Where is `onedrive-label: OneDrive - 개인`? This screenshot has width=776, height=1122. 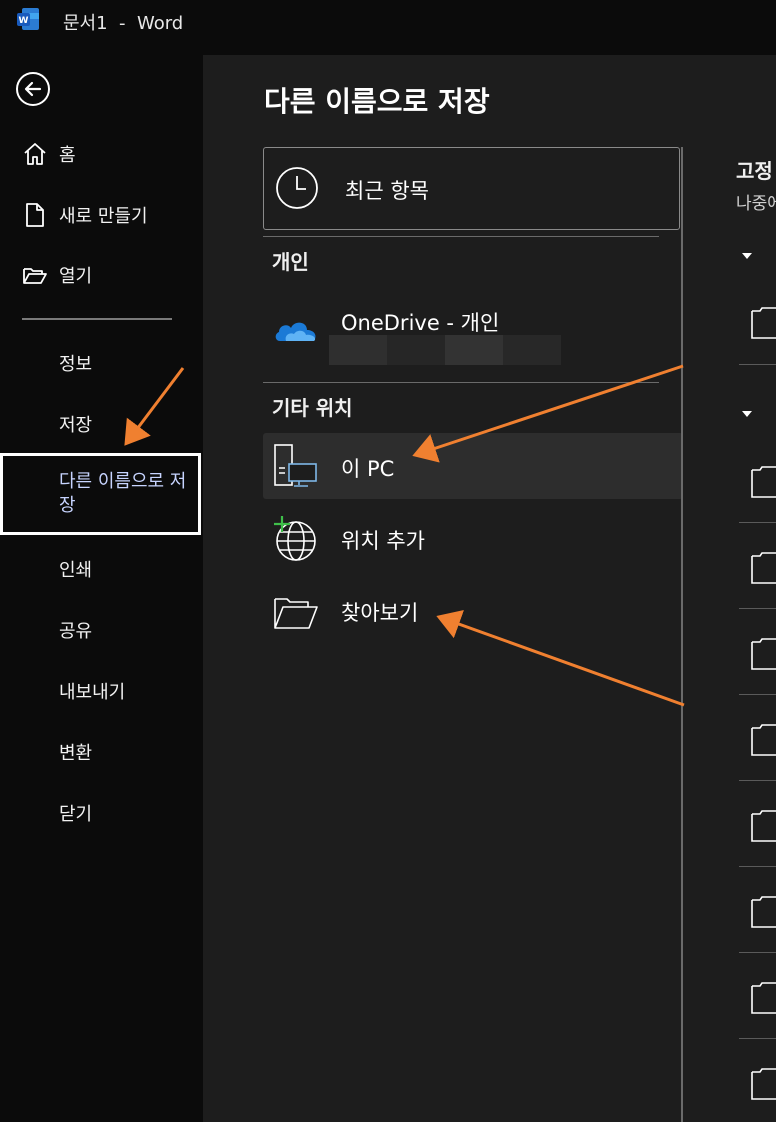
onedrive-label: OneDrive - 개인 is located at coordinates (420, 323).